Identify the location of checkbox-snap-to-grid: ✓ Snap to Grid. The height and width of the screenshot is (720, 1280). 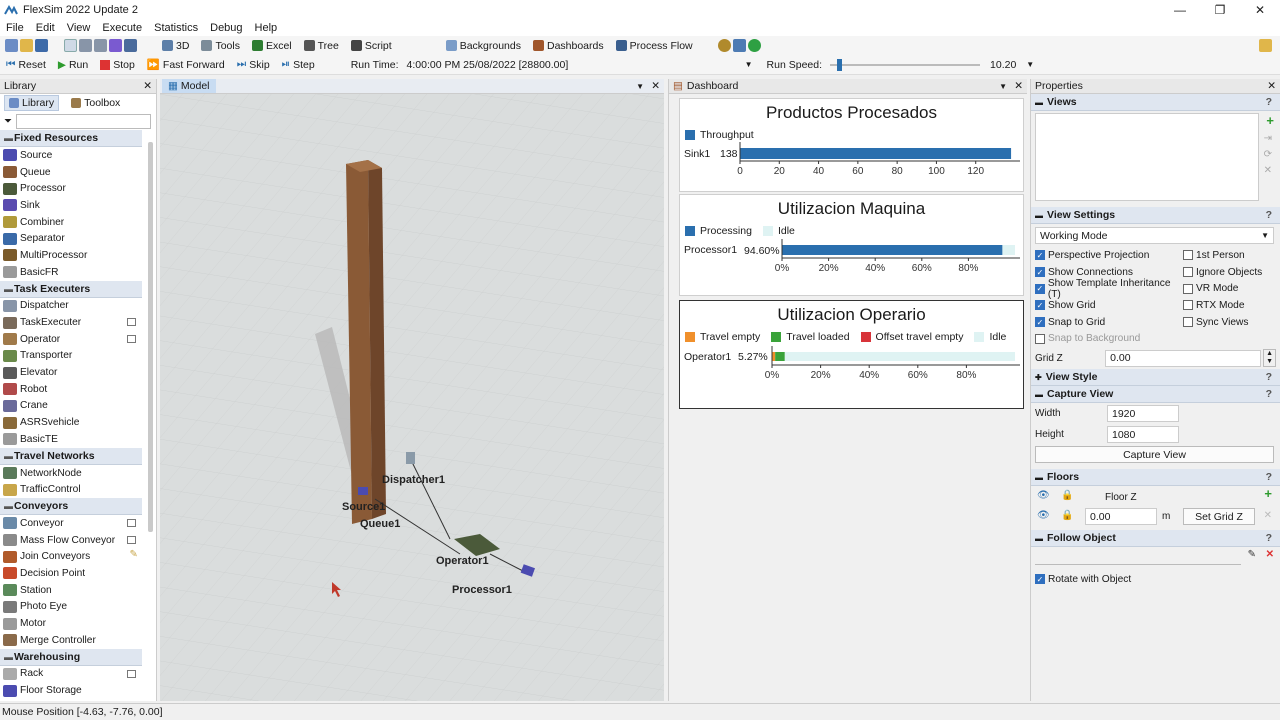
(1109, 322).